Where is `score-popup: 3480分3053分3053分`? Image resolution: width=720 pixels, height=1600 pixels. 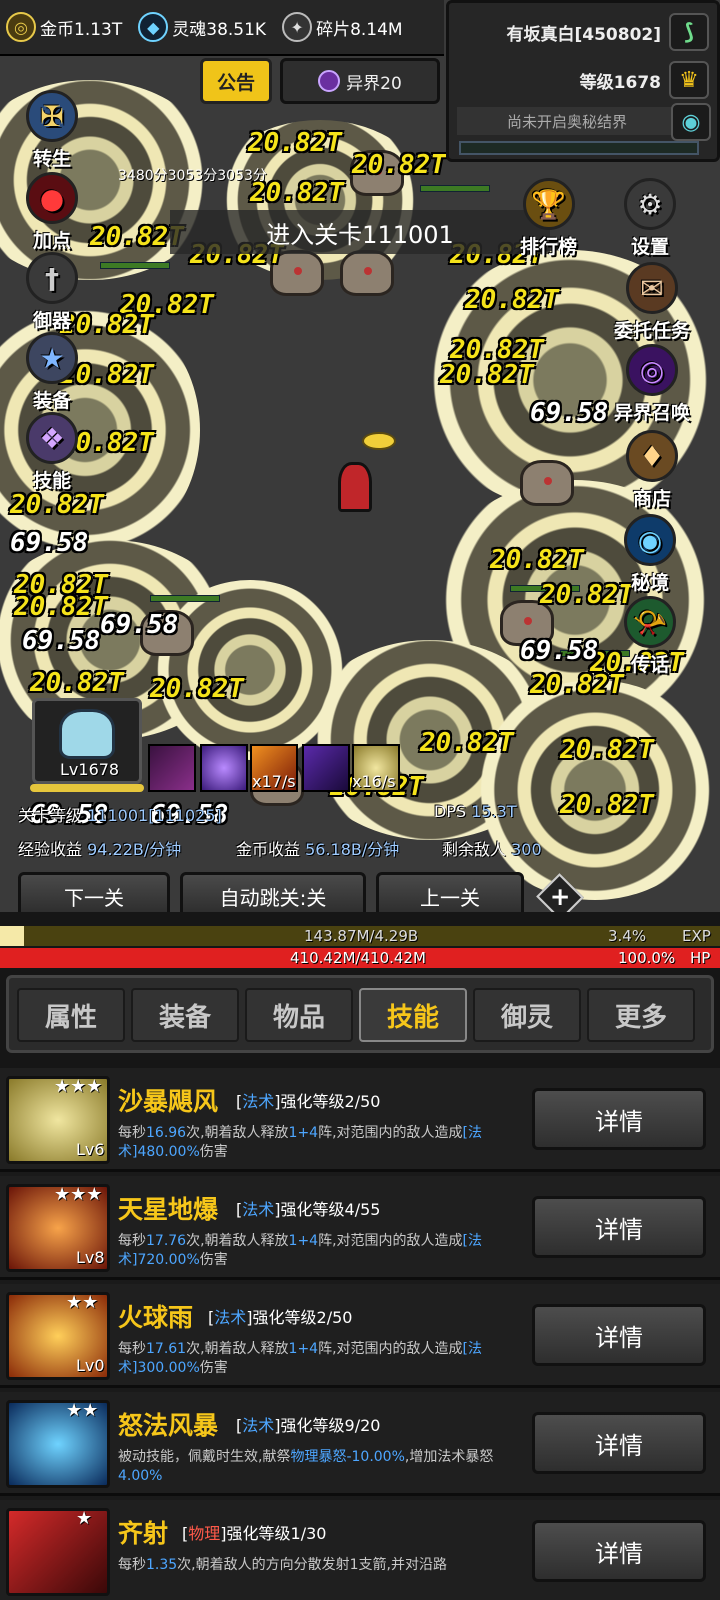
score-popup: 3480分3053分3053分 is located at coordinates (192, 176).